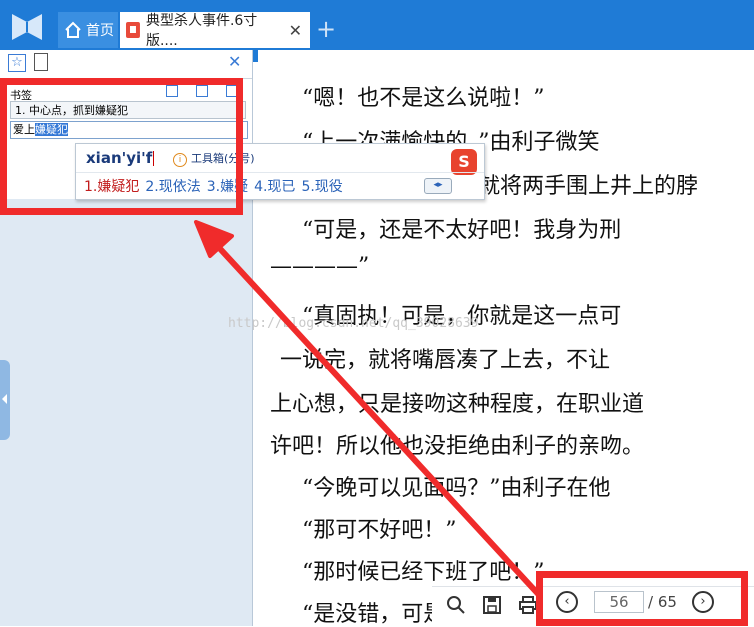 This screenshot has width=754, height=627. I want to click on ime-candidate: 4.现已, so click(274, 186).